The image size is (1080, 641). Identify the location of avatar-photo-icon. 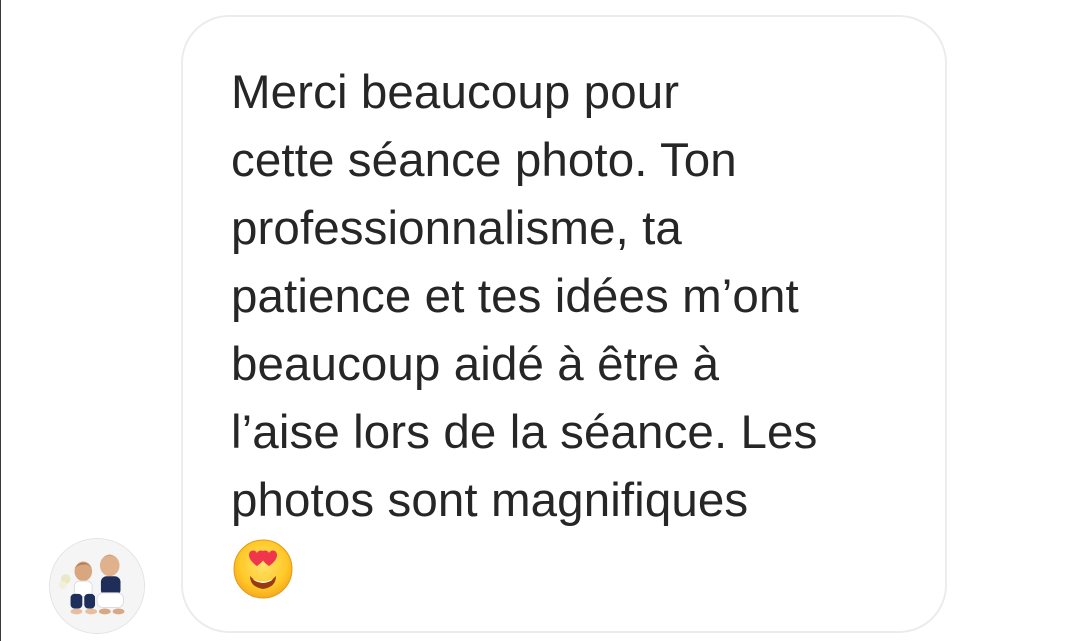
(97, 586).